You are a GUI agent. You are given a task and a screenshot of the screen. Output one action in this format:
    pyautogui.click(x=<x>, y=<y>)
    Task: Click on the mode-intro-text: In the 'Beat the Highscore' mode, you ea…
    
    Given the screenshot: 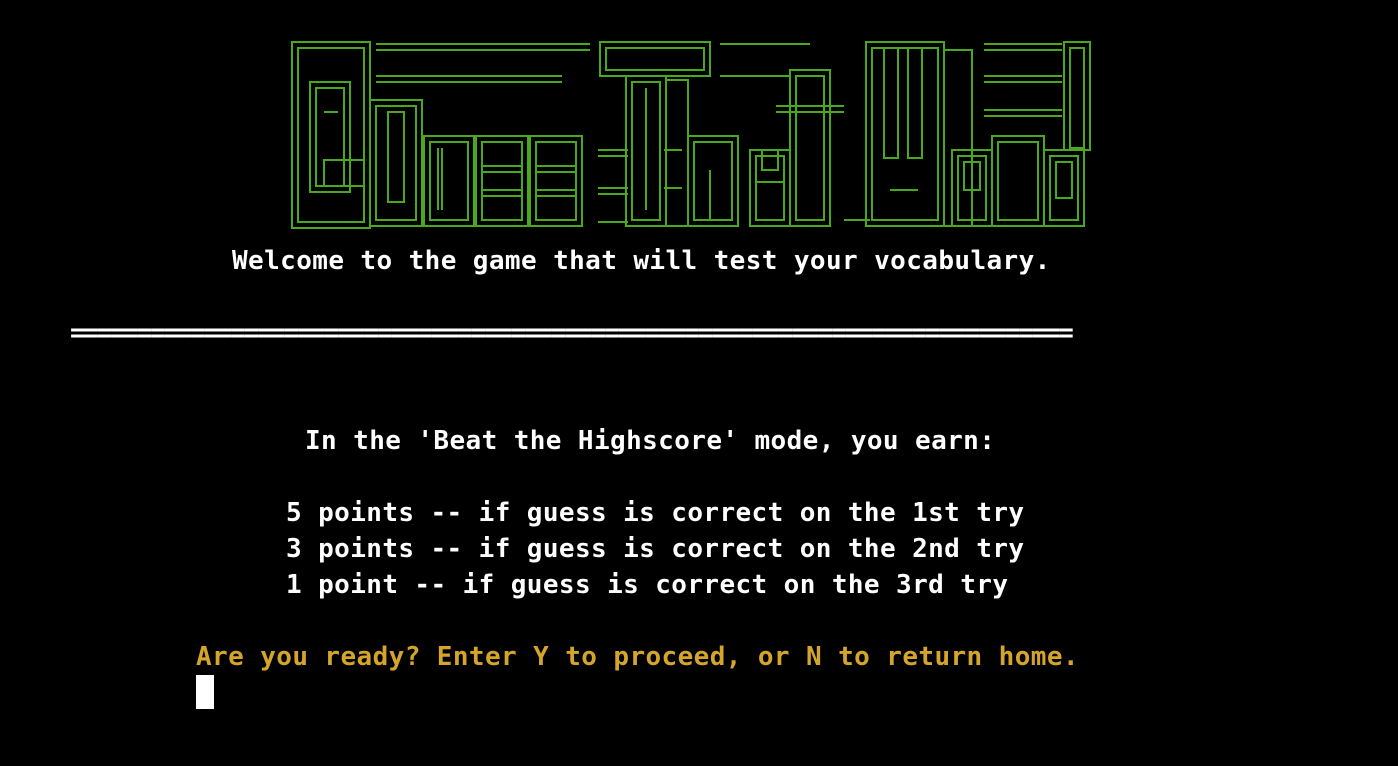 What is the action you would take?
    pyautogui.click(x=650, y=441)
    